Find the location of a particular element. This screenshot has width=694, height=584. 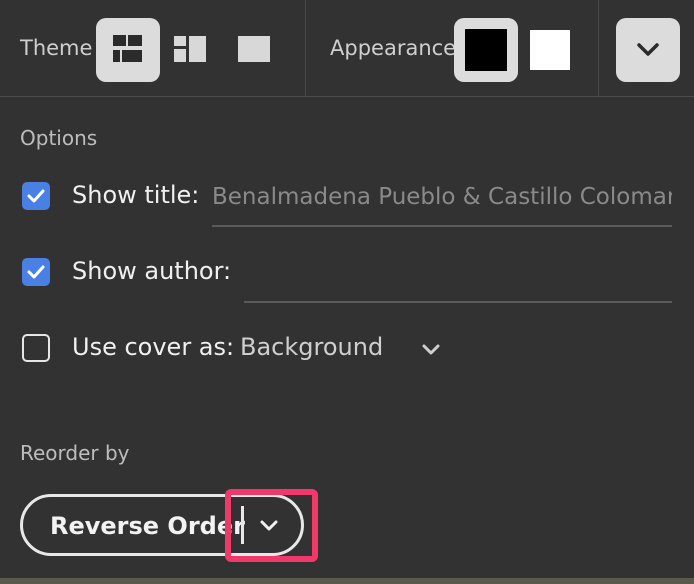

show-author-checkbox is located at coordinates (36, 272).